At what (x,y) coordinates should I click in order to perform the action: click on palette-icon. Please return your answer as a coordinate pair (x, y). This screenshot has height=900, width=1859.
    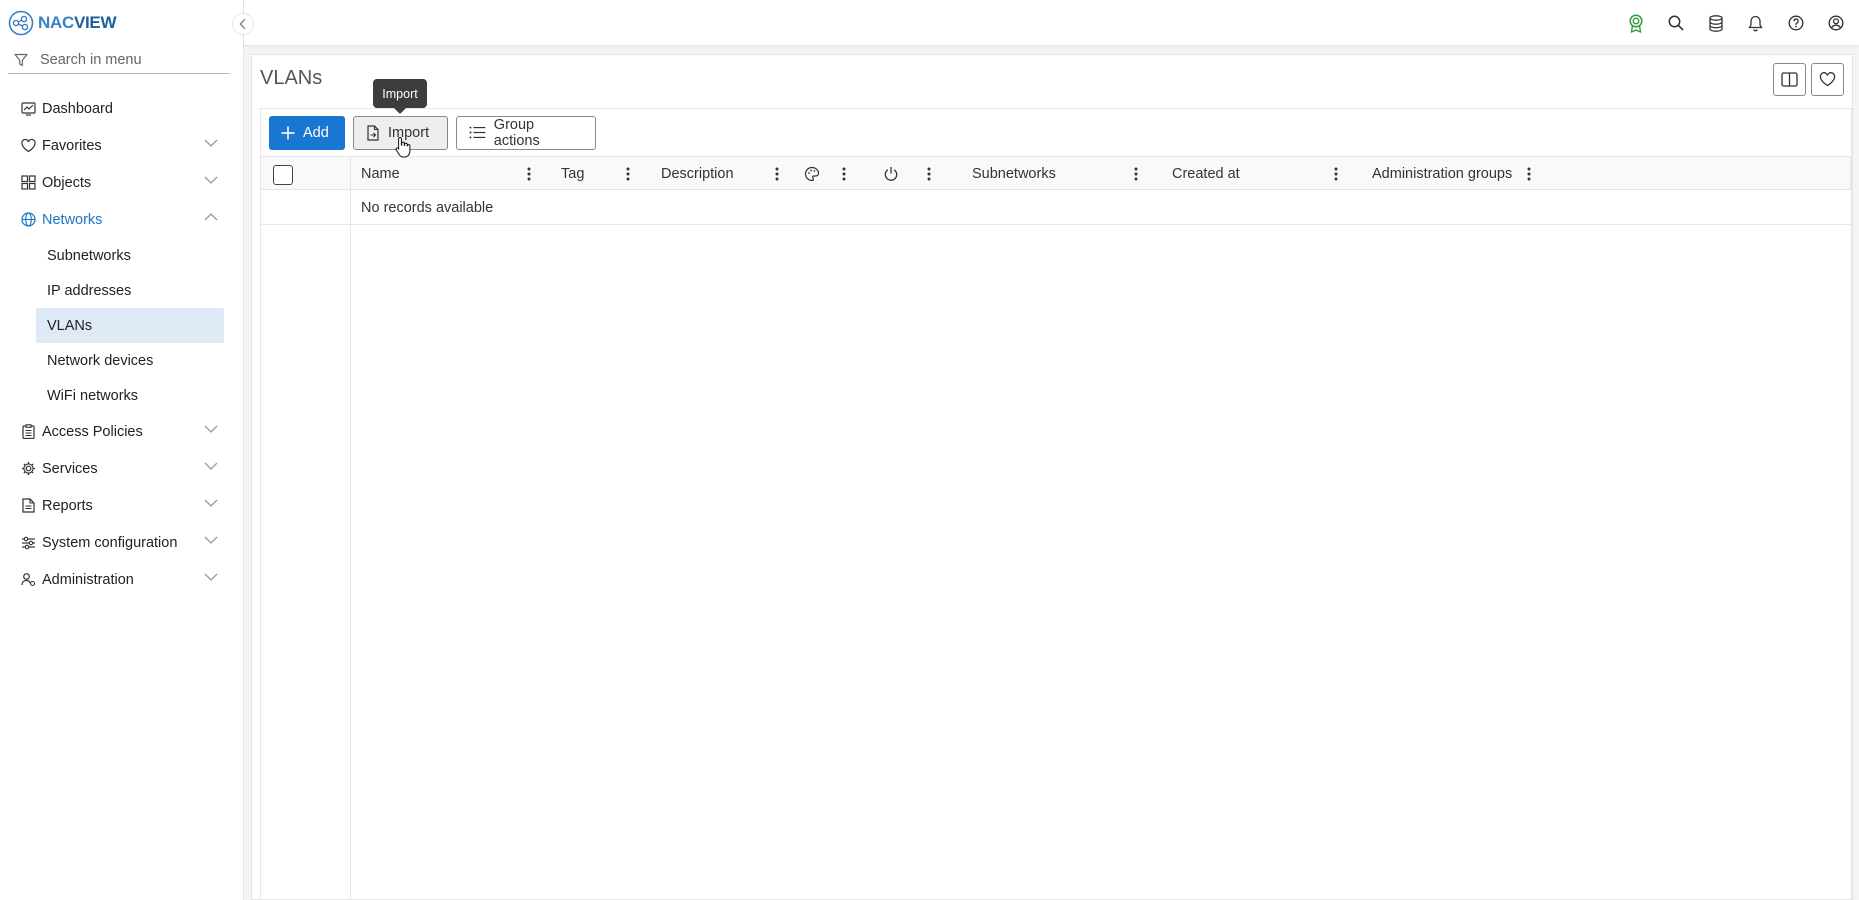
    Looking at the image, I should click on (812, 173).